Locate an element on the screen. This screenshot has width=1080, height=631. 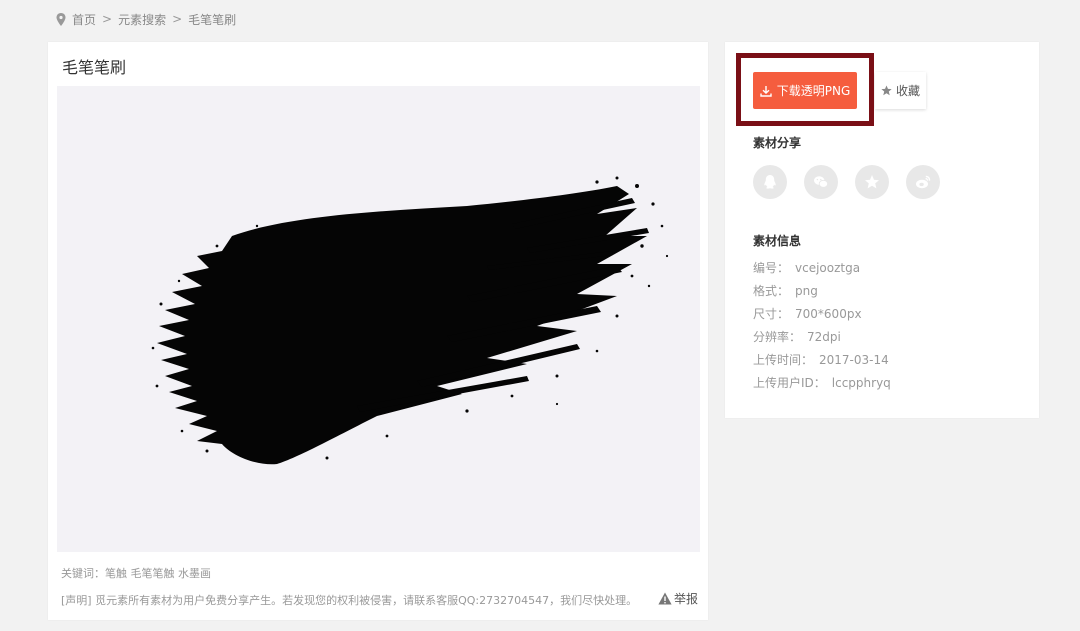
info-value: png is located at coordinates (806, 291).